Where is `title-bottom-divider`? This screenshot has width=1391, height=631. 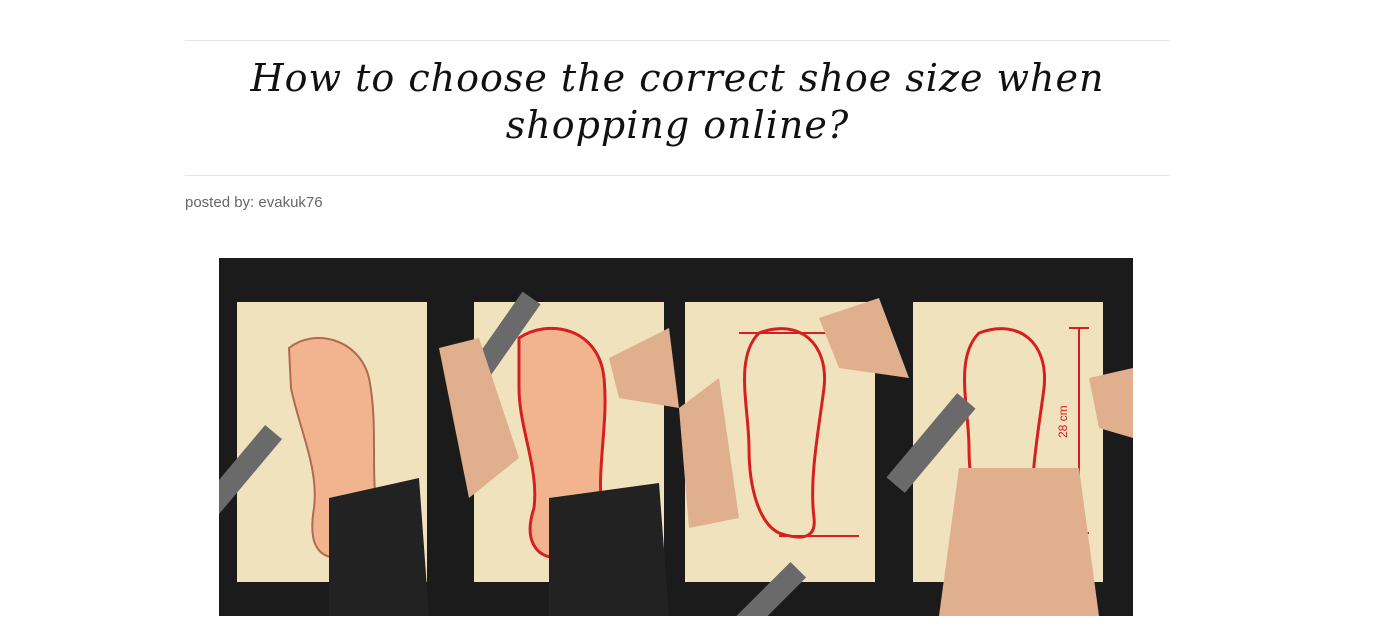 title-bottom-divider is located at coordinates (677, 175).